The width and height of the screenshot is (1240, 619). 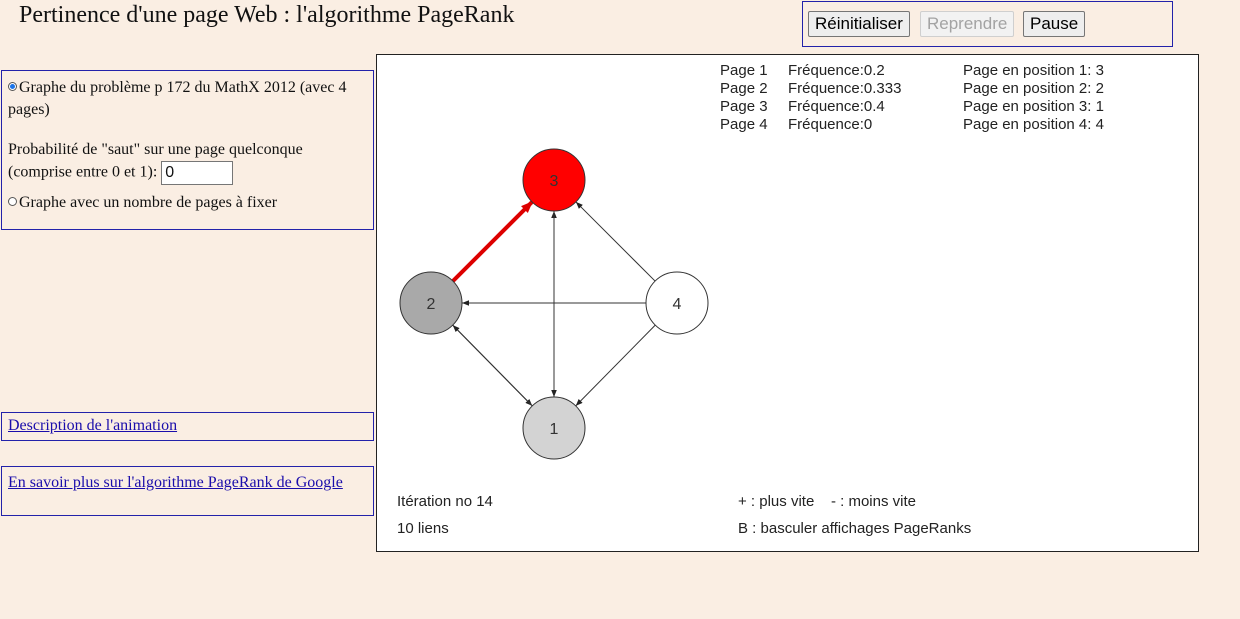 I want to click on control-bar: Réinitialiser Reprendre Pause, so click(x=987, y=24).